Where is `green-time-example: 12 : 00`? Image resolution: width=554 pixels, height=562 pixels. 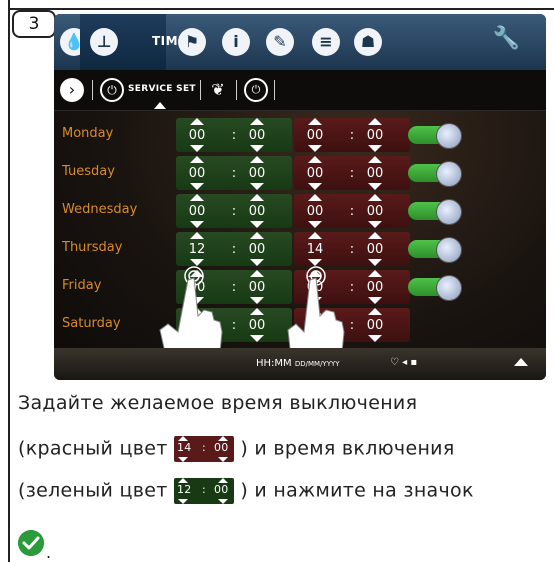
green-time-example: 12 : 00 is located at coordinates (203, 491).